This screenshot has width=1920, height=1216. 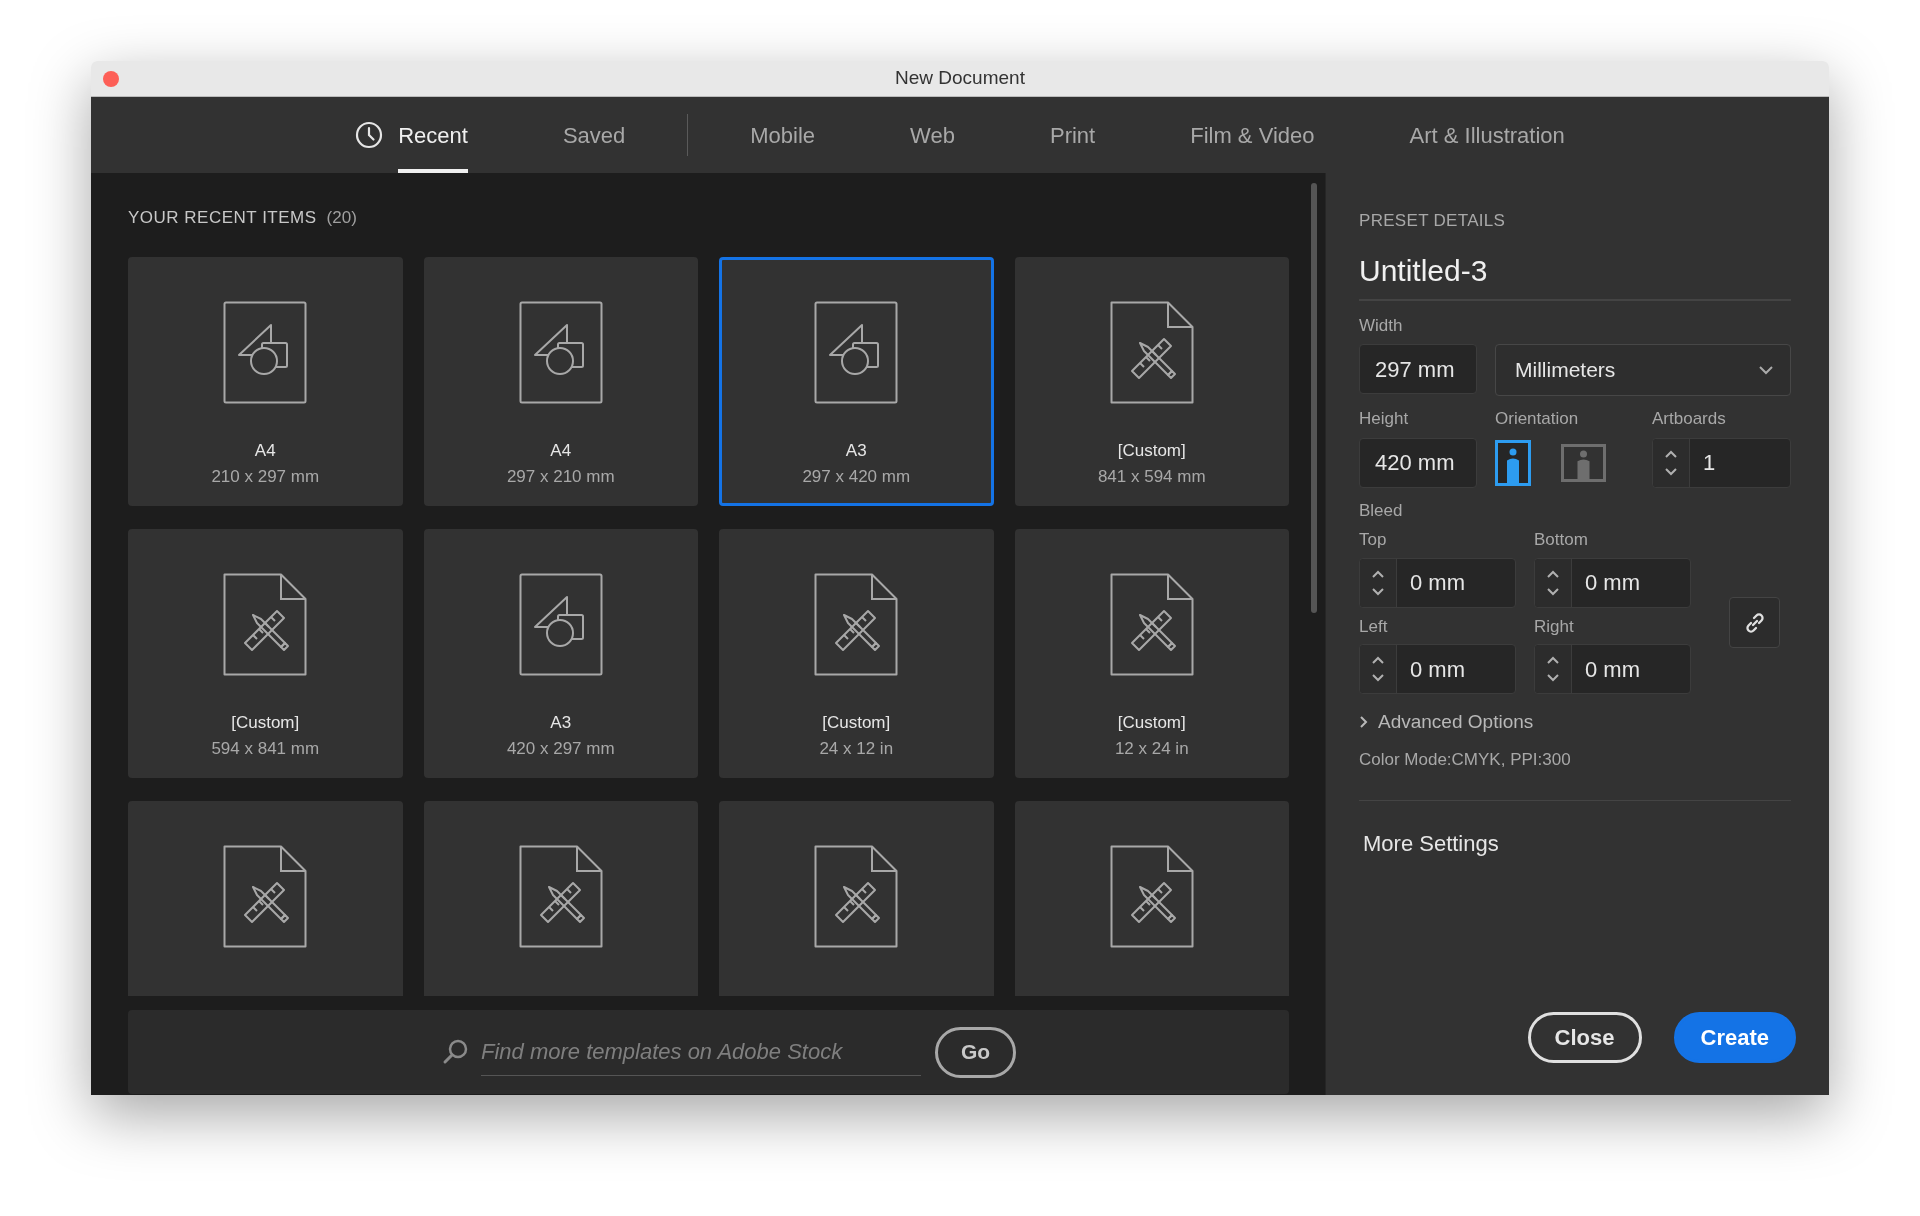 What do you see at coordinates (1431, 843) in the screenshot?
I see `more-settings-button: More Settings` at bounding box center [1431, 843].